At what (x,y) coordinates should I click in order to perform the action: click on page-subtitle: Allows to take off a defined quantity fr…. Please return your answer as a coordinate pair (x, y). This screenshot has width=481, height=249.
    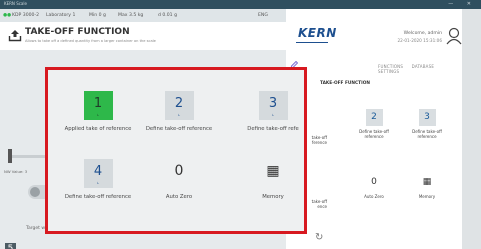
    Looking at the image, I should click on (90, 41).